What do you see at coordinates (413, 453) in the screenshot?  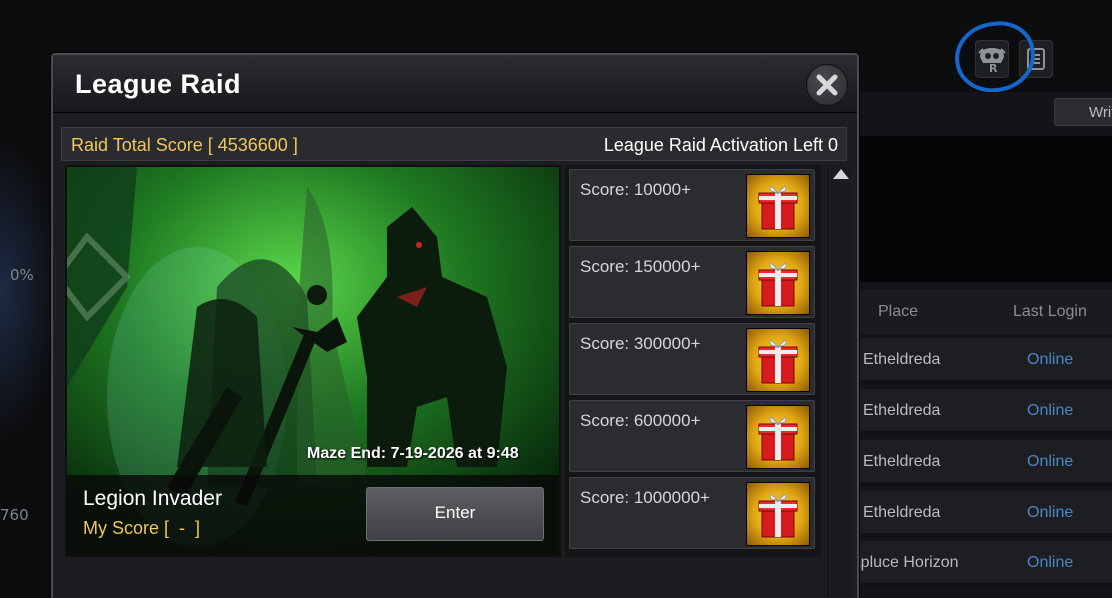 I see `maze-end-time: Maze End: 7-19-2026 at 9:48` at bounding box center [413, 453].